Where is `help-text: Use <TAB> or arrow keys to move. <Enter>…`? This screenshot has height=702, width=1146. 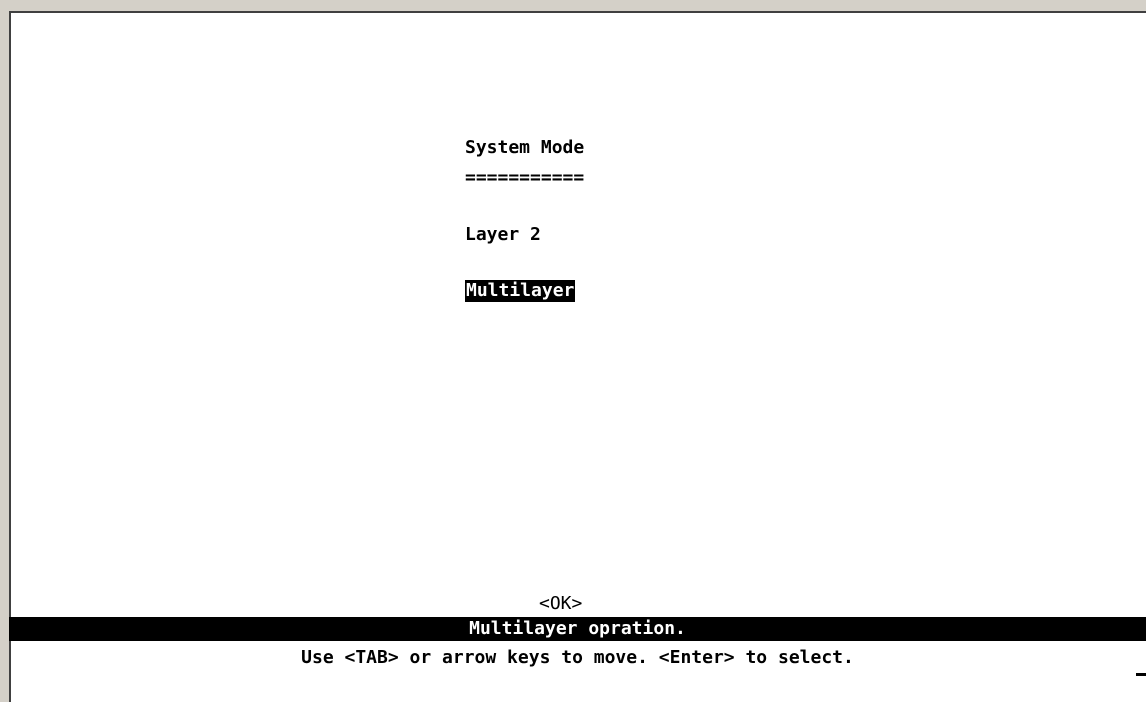 help-text: Use <TAB> or arrow keys to move. <Enter>… is located at coordinates (577, 657).